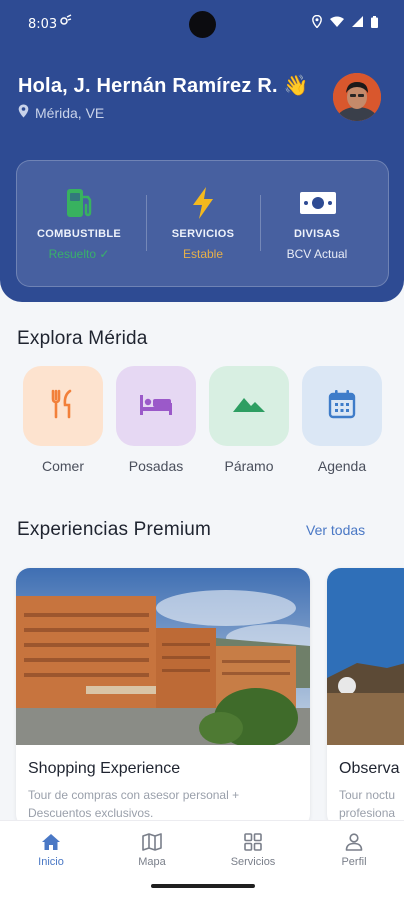 This screenshot has height=900, width=404. I want to click on utensils-icon, so click(63, 406).